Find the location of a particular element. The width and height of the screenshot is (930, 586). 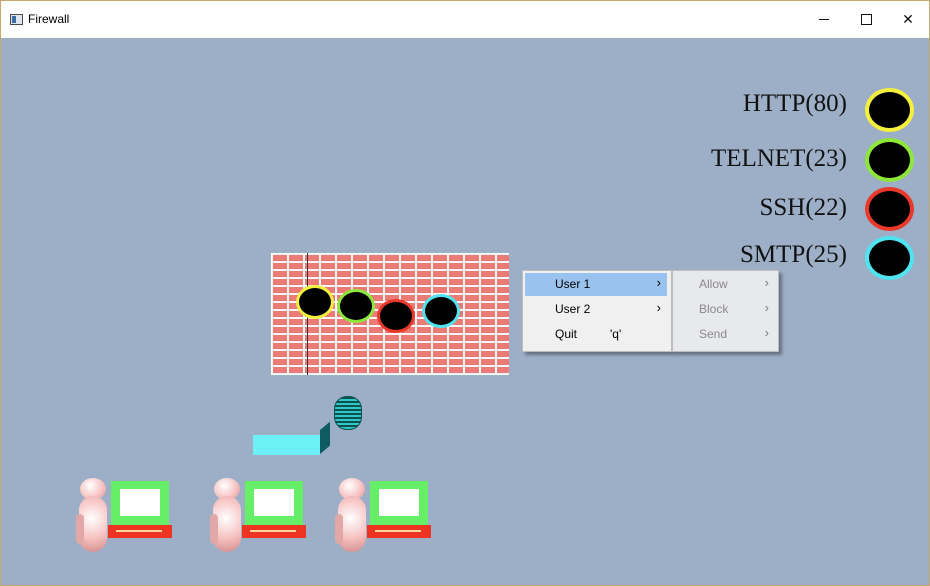

minimize-icon is located at coordinates (824, 19).